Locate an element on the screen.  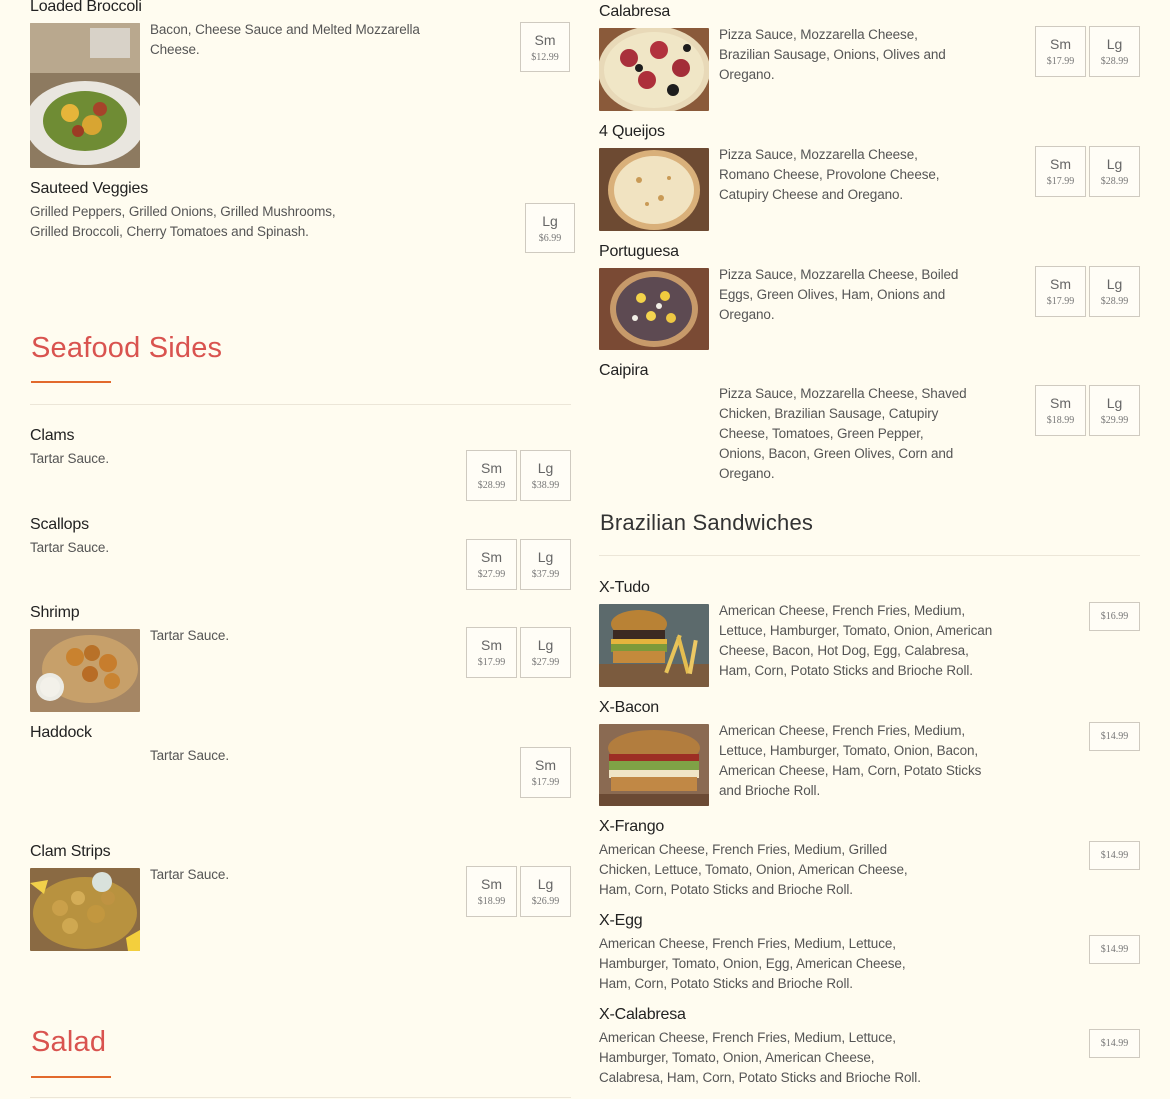
price-amount: $6.99 is located at coordinates (550, 238).